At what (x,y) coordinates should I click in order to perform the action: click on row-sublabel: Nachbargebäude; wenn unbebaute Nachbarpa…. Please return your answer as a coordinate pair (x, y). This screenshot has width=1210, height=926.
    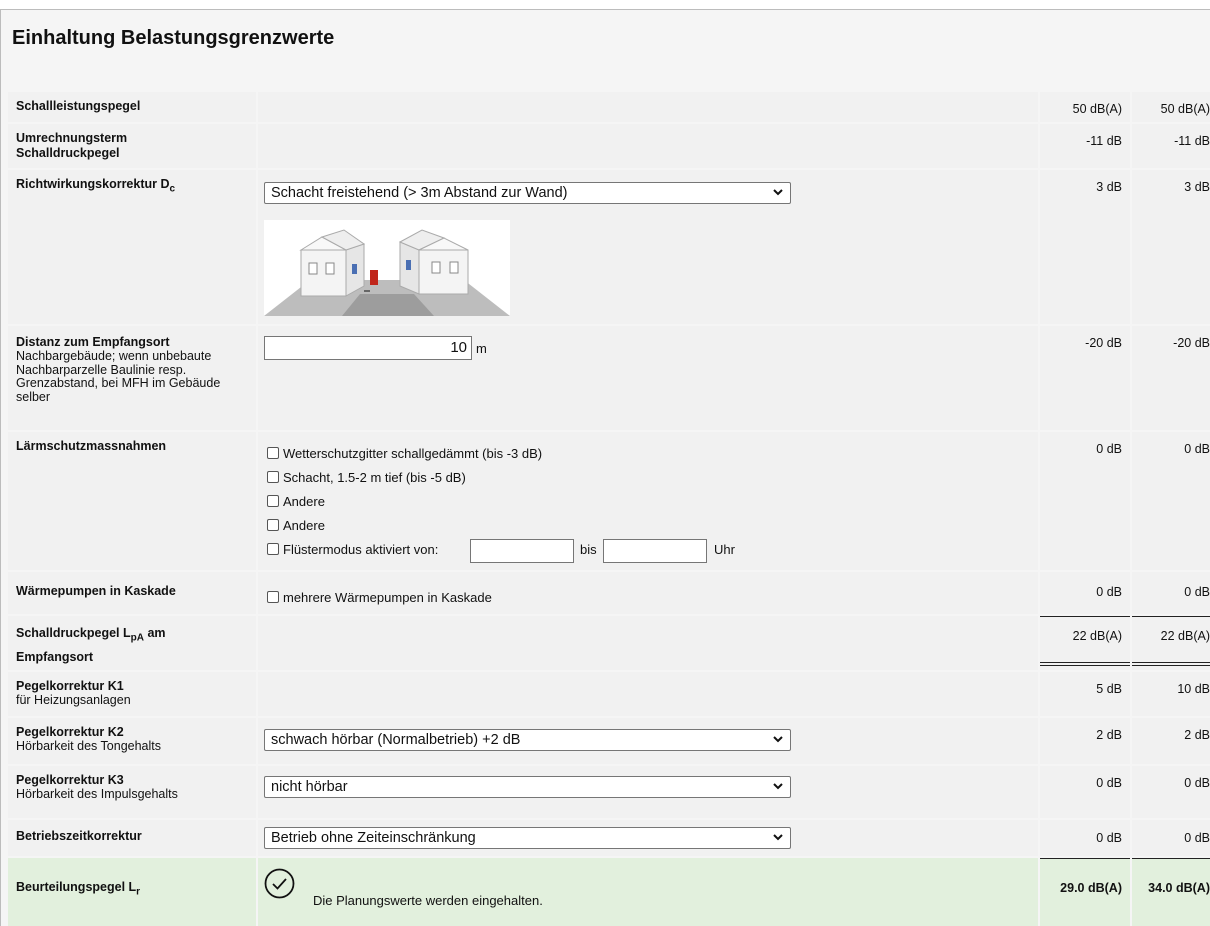
    Looking at the image, I should click on (118, 376).